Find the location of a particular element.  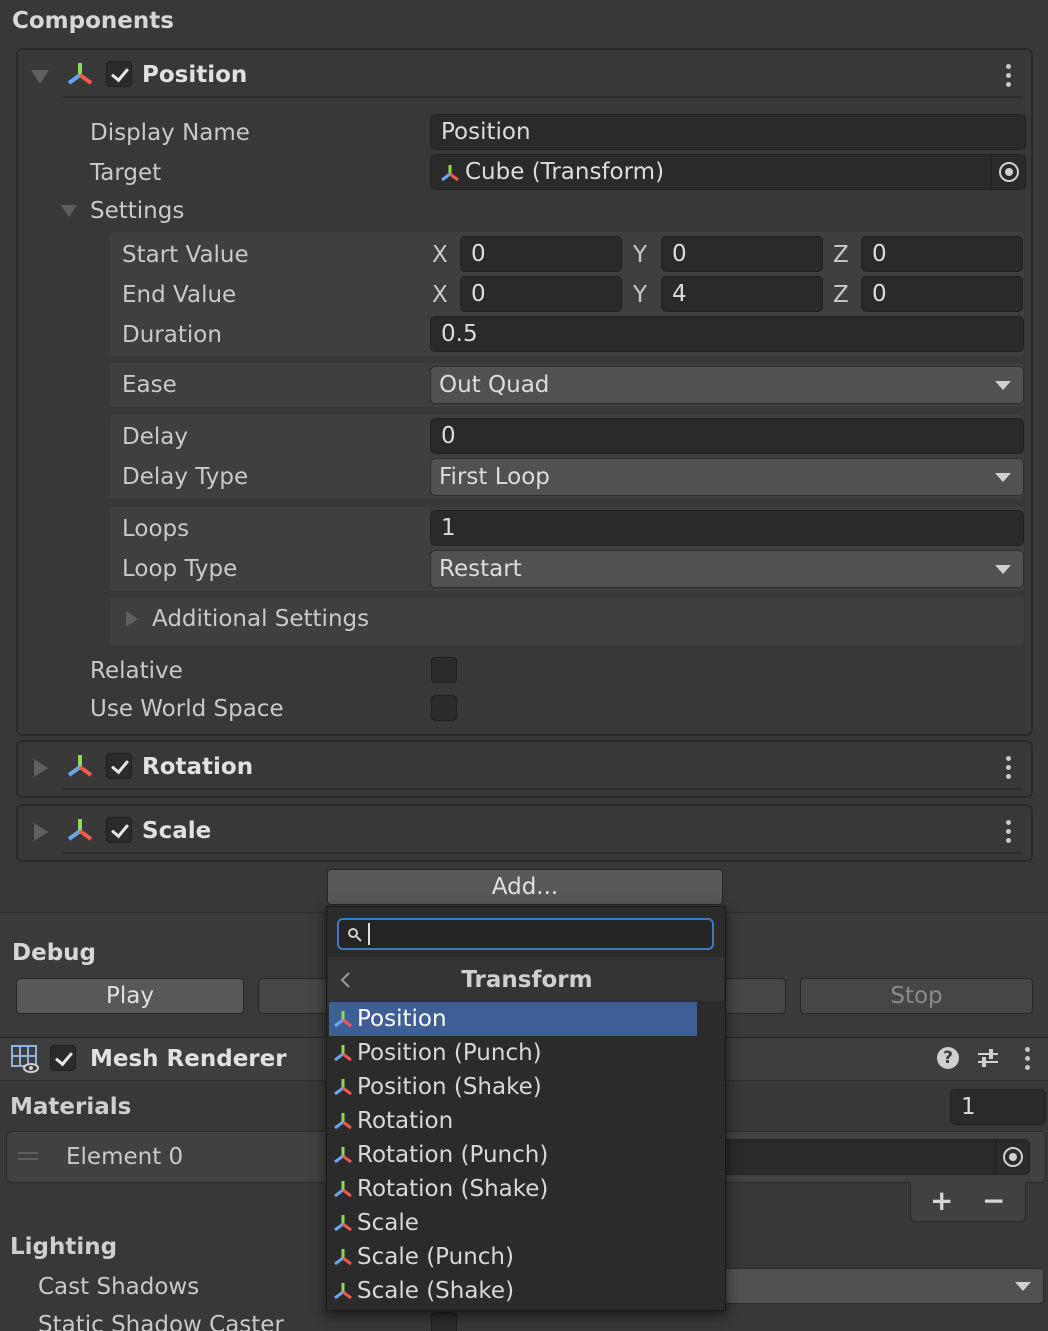

target-label: Target is located at coordinates (126, 173).